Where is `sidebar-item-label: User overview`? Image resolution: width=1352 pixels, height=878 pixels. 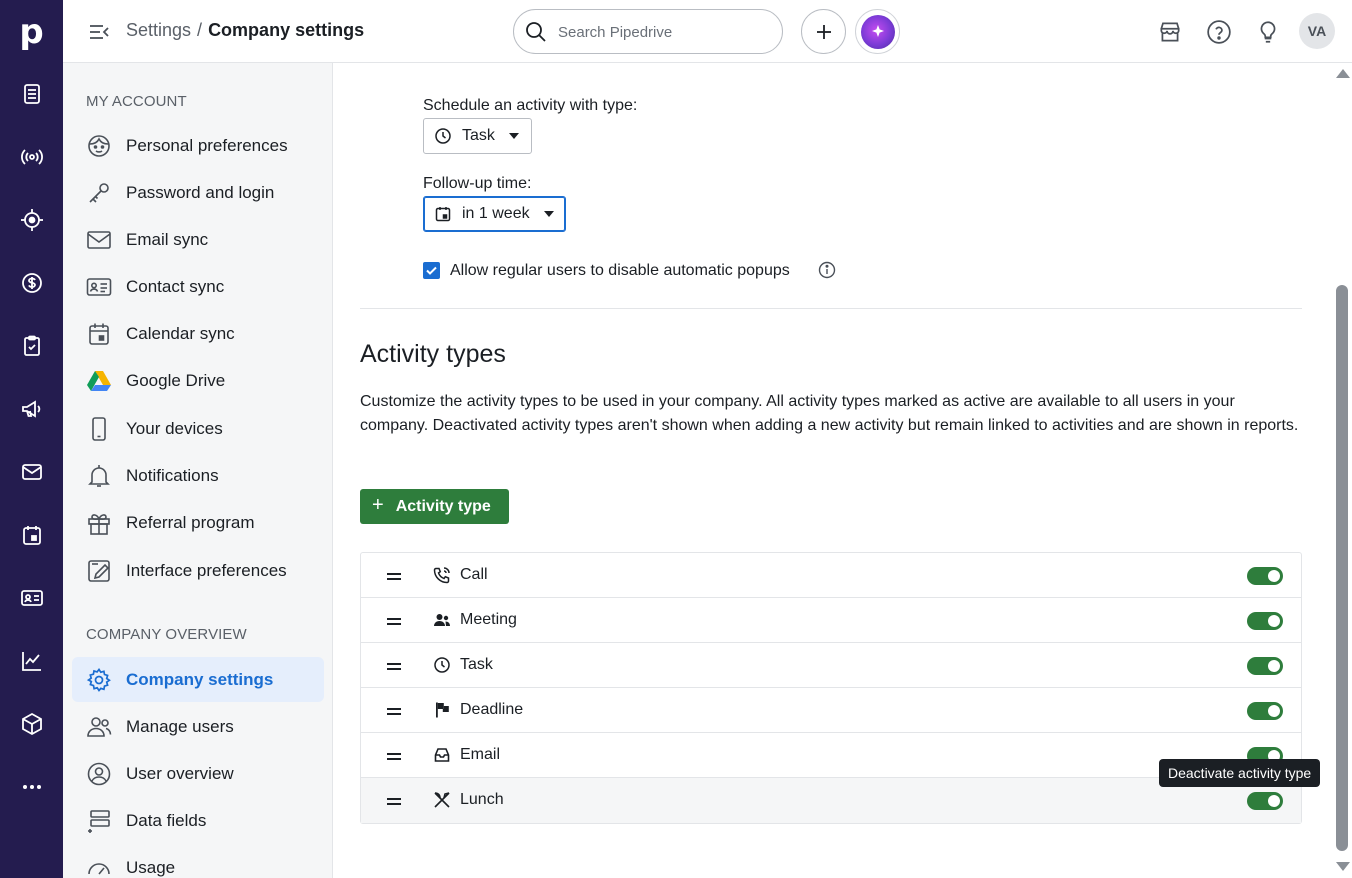
sidebar-item-label: User overview is located at coordinates (180, 773).